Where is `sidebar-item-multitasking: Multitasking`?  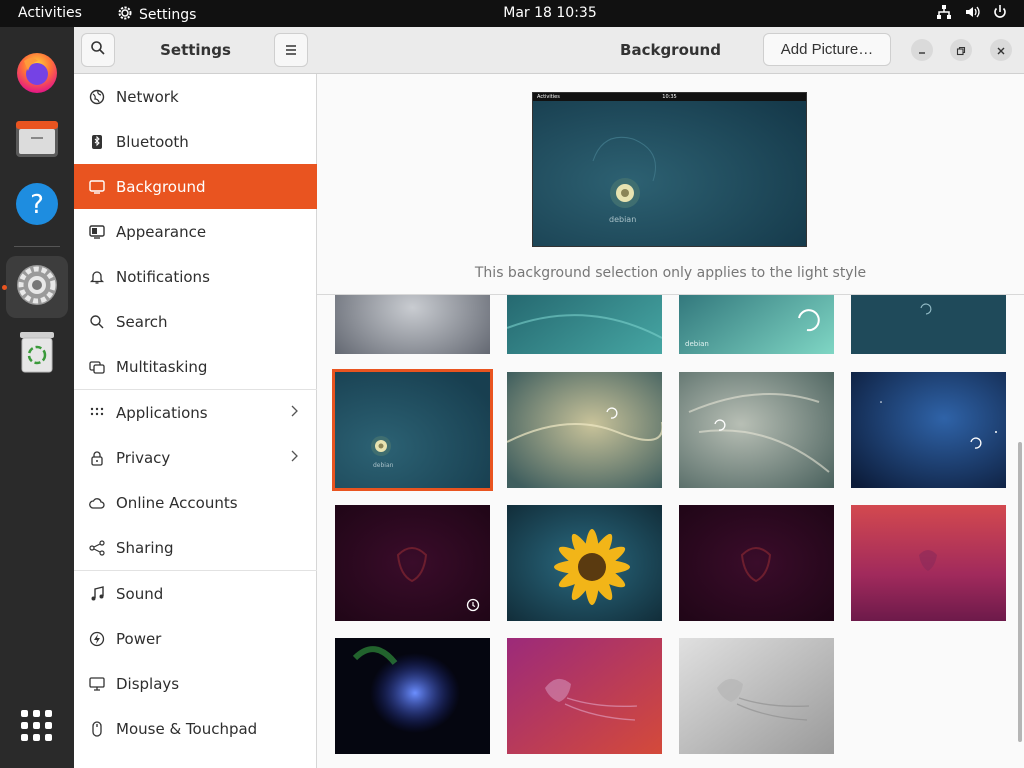 sidebar-item-multitasking: Multitasking is located at coordinates (195, 366).